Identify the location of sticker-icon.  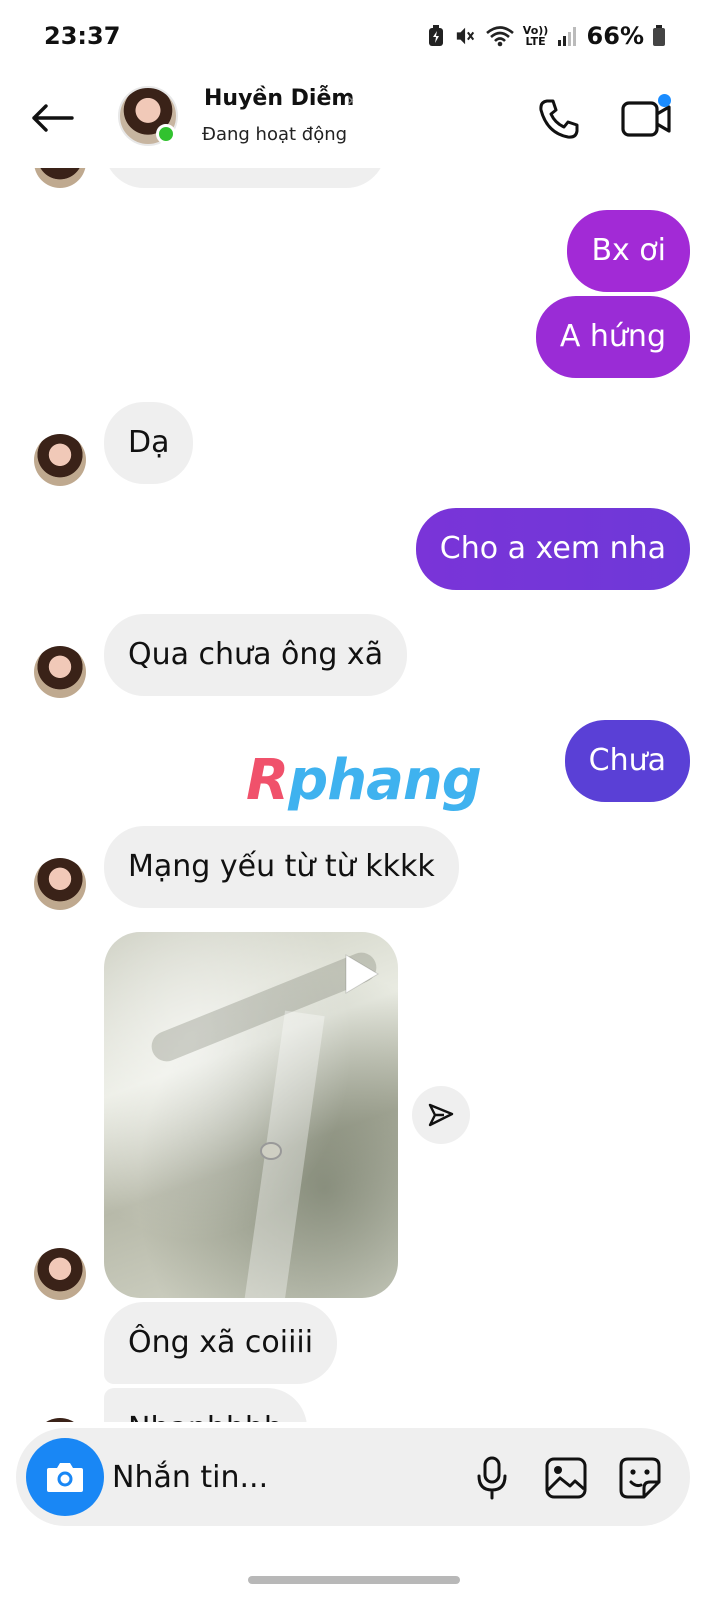
(640, 1478).